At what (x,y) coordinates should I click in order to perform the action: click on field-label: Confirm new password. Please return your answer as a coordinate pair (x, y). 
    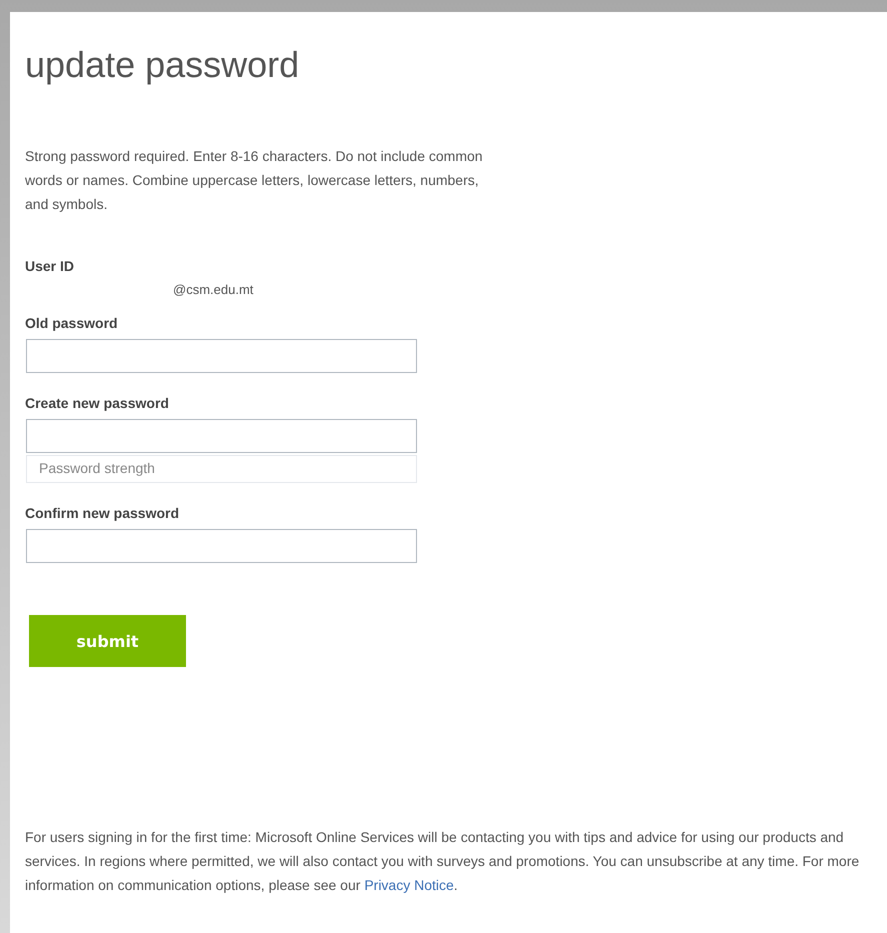
    Looking at the image, I should click on (102, 513).